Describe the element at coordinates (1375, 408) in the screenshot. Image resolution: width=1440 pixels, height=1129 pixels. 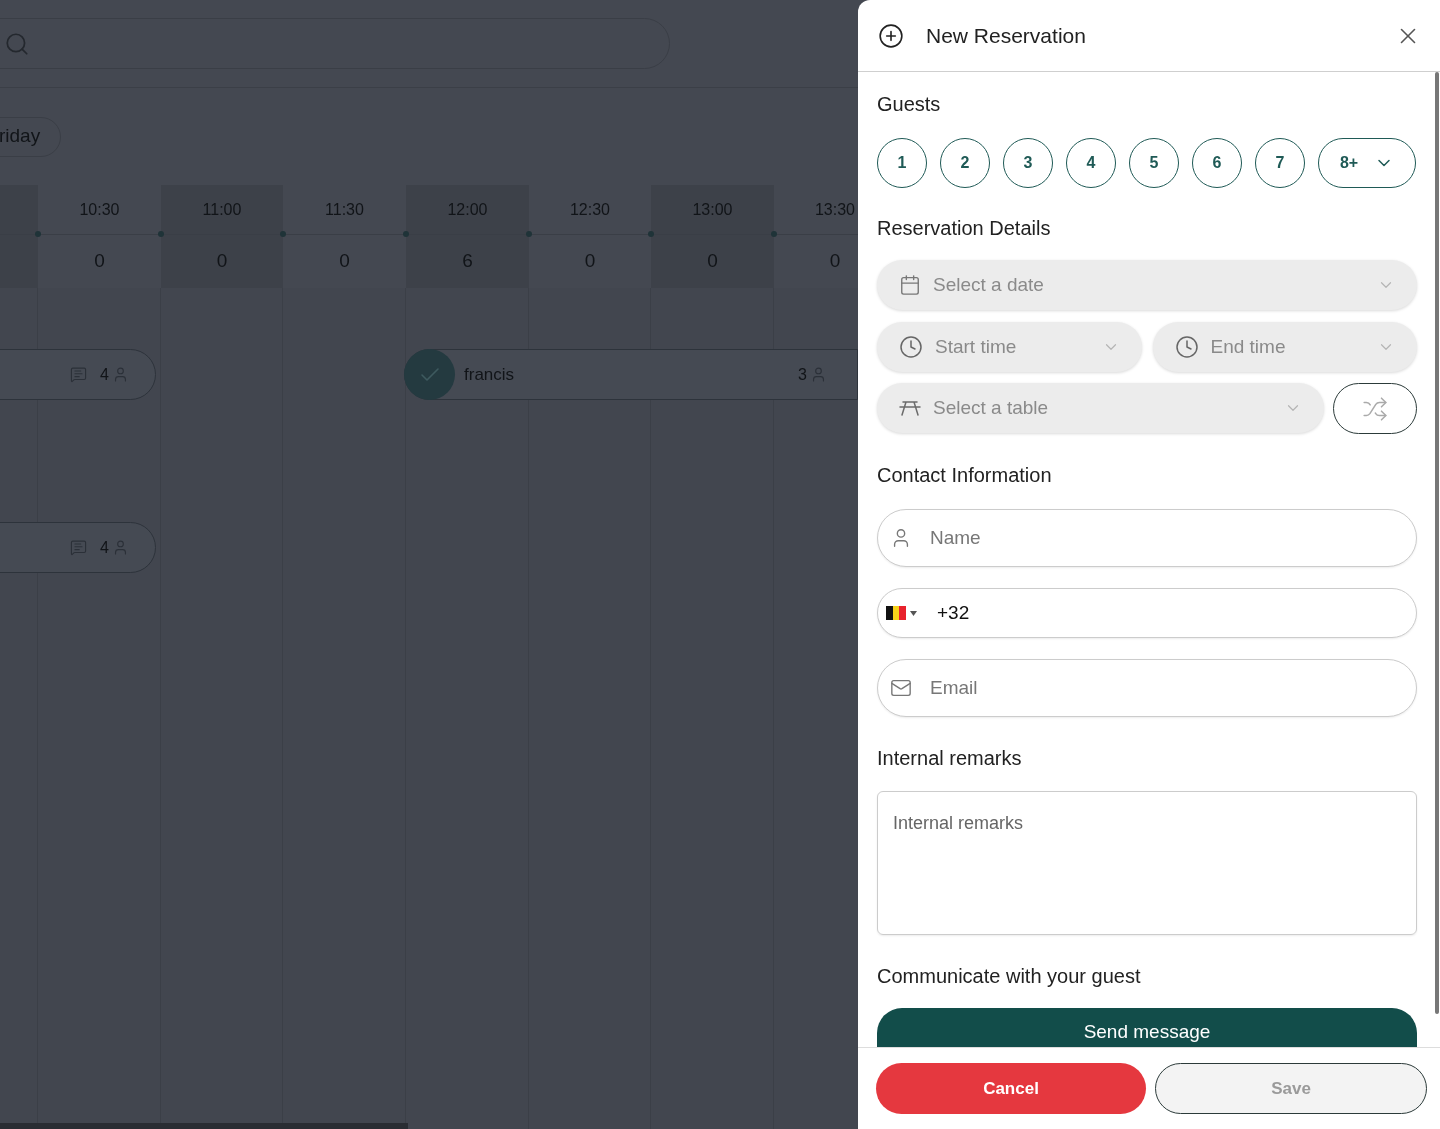
I see `shuffle-icon` at that location.